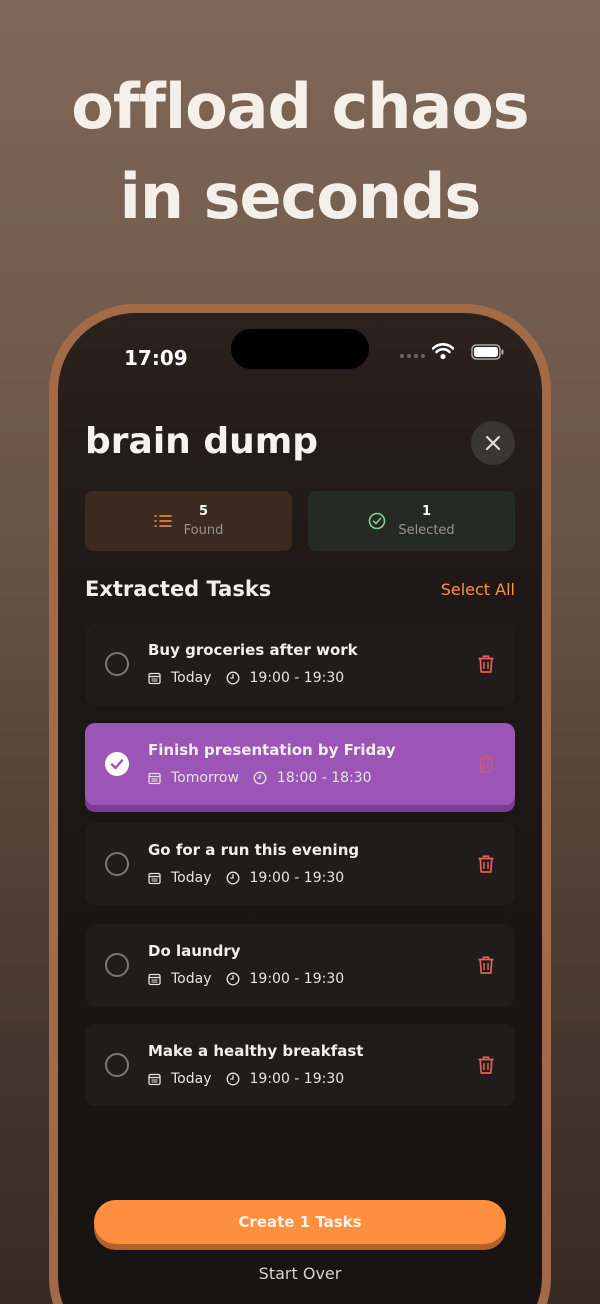  What do you see at coordinates (201, 441) in the screenshot?
I see `page-title: brain dump` at bounding box center [201, 441].